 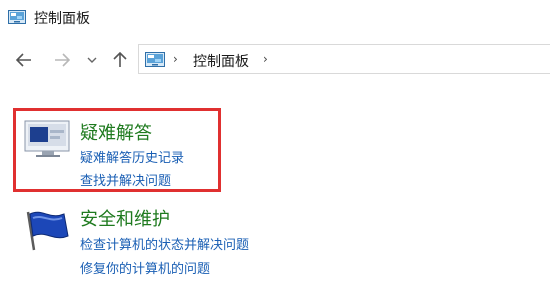 I want to click on chevron-down-icon, so click(x=92, y=60).